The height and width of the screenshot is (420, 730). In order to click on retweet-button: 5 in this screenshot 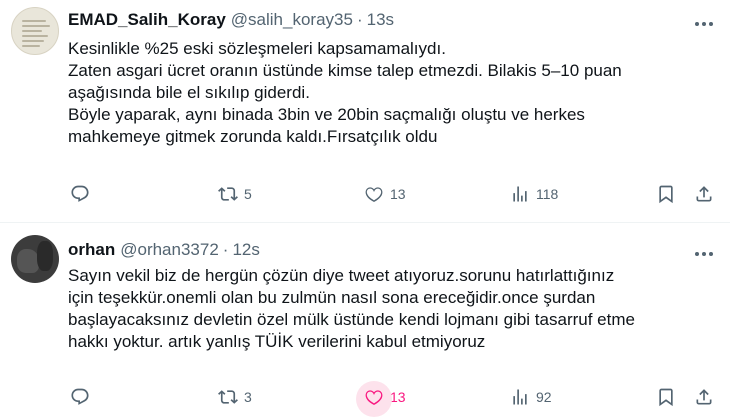, I will do `click(235, 194)`.